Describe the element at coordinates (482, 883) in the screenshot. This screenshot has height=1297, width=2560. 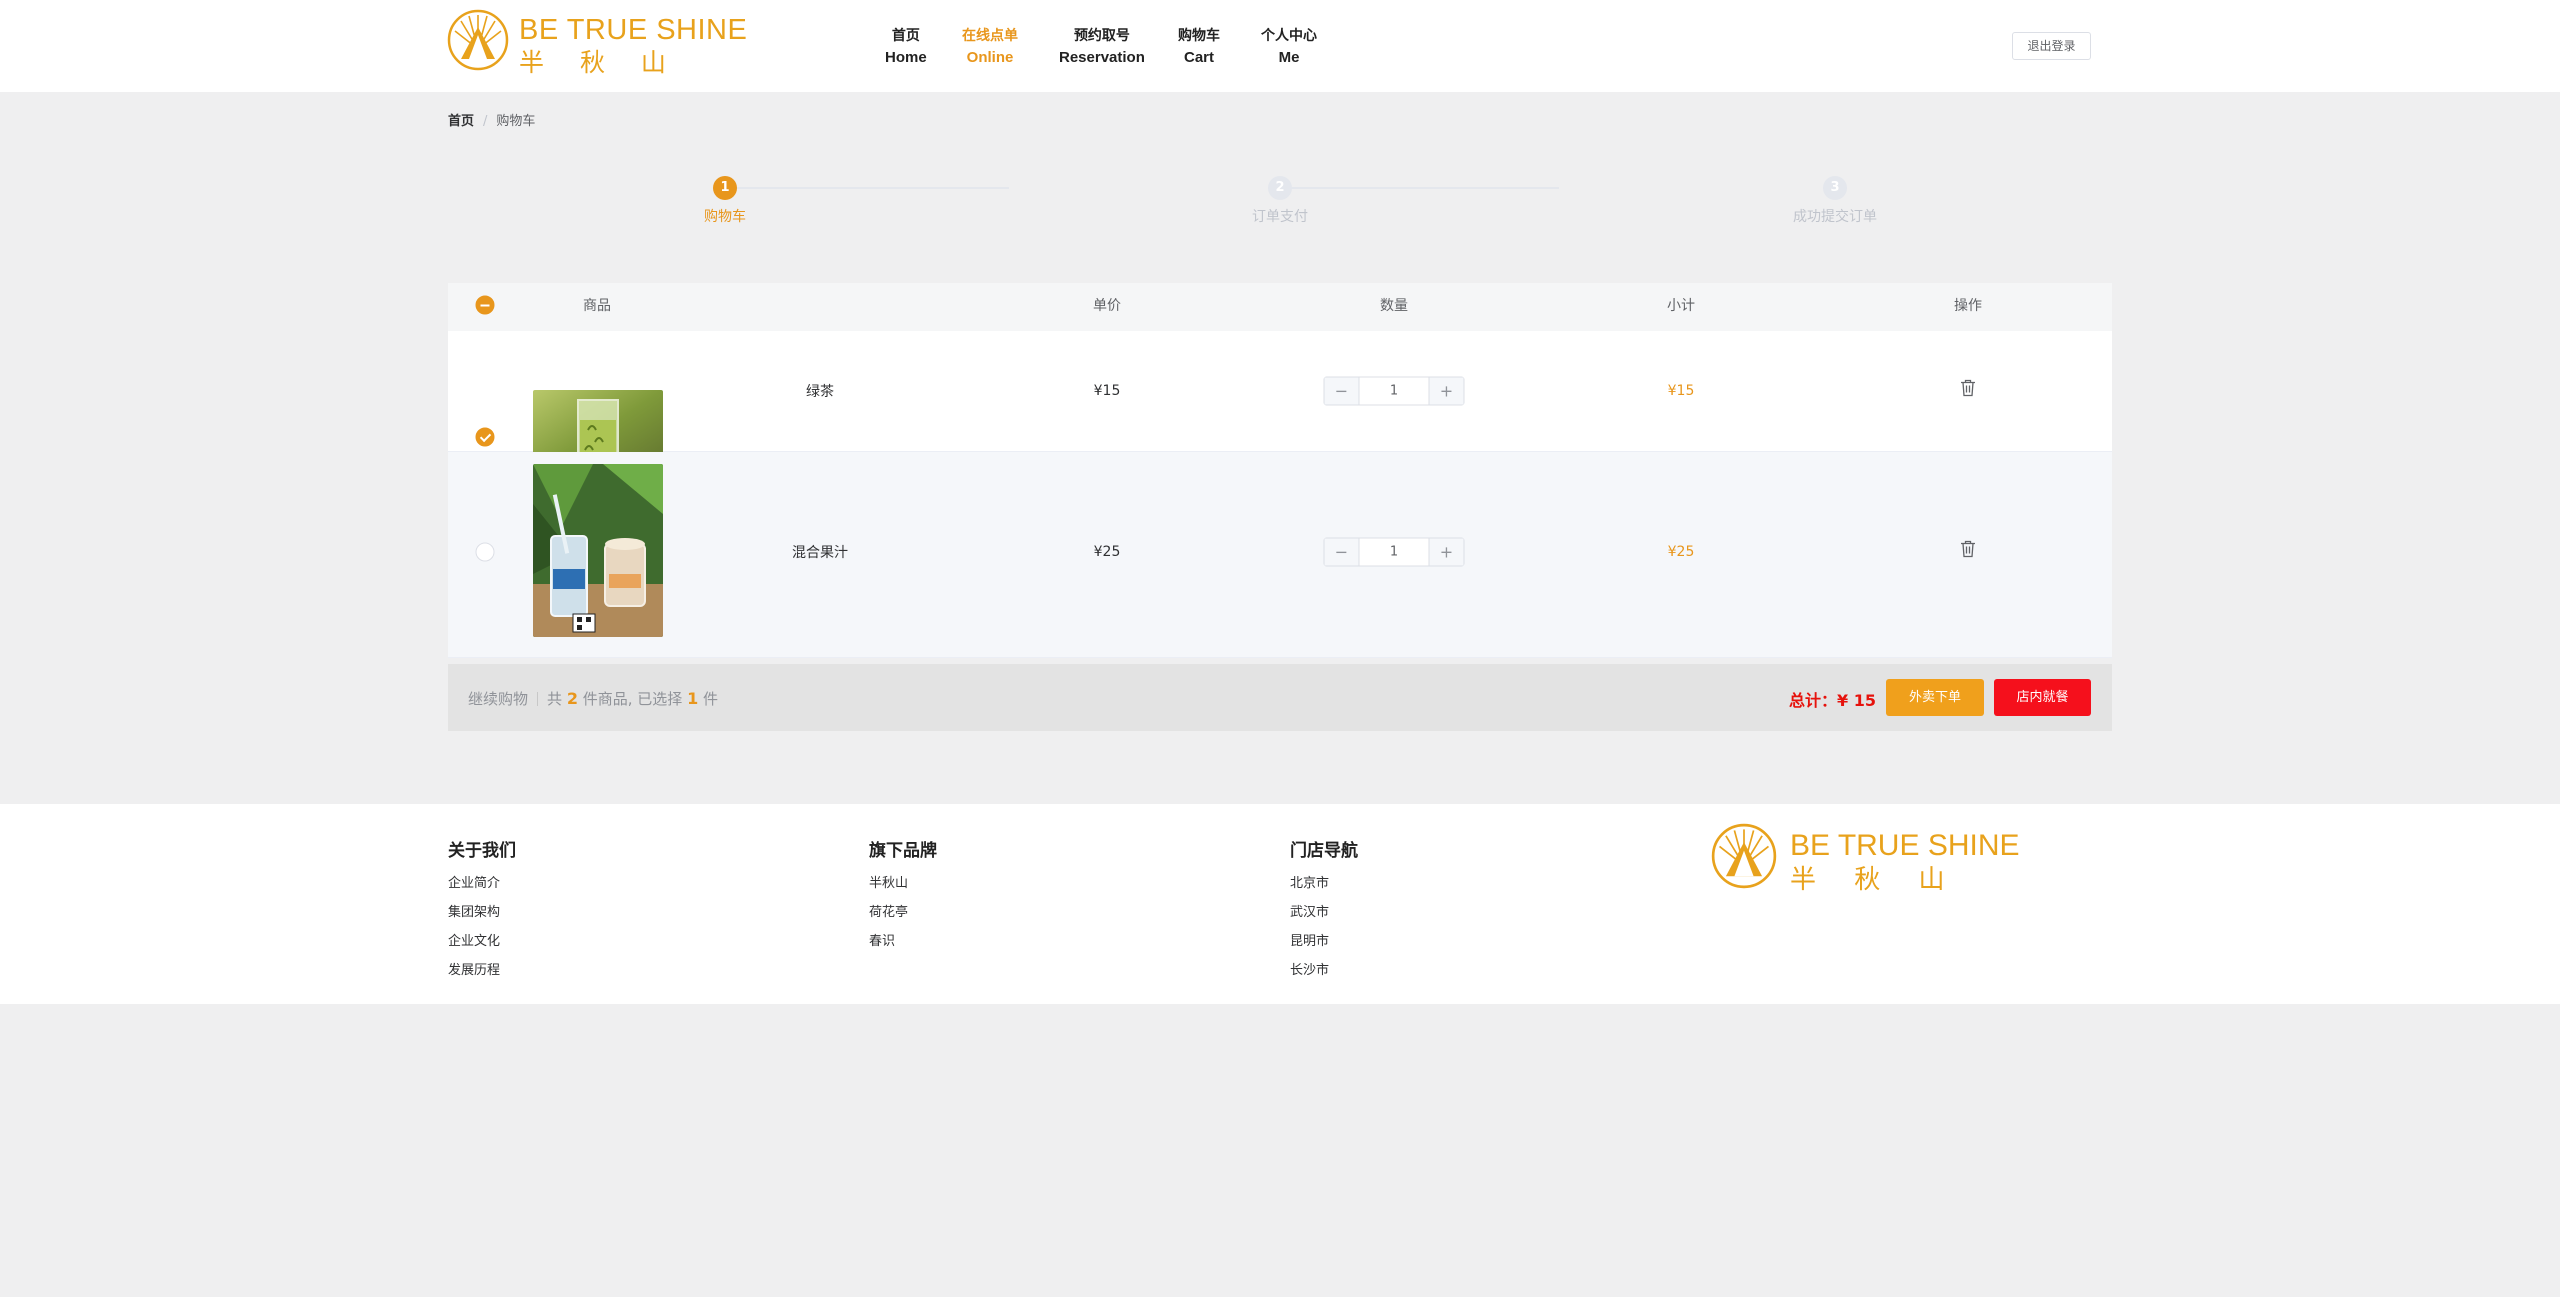
I see `footer-link: 企业简介` at that location.